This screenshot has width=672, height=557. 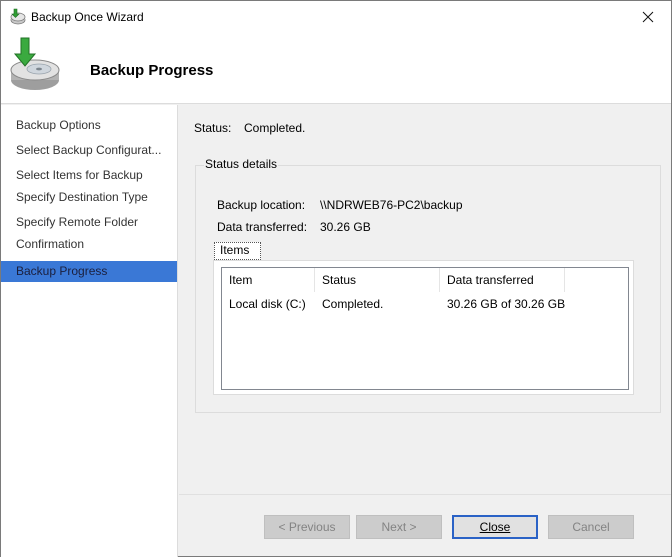 I want to click on step-select-items-for-backup: Select Items for Backup, so click(x=89, y=175).